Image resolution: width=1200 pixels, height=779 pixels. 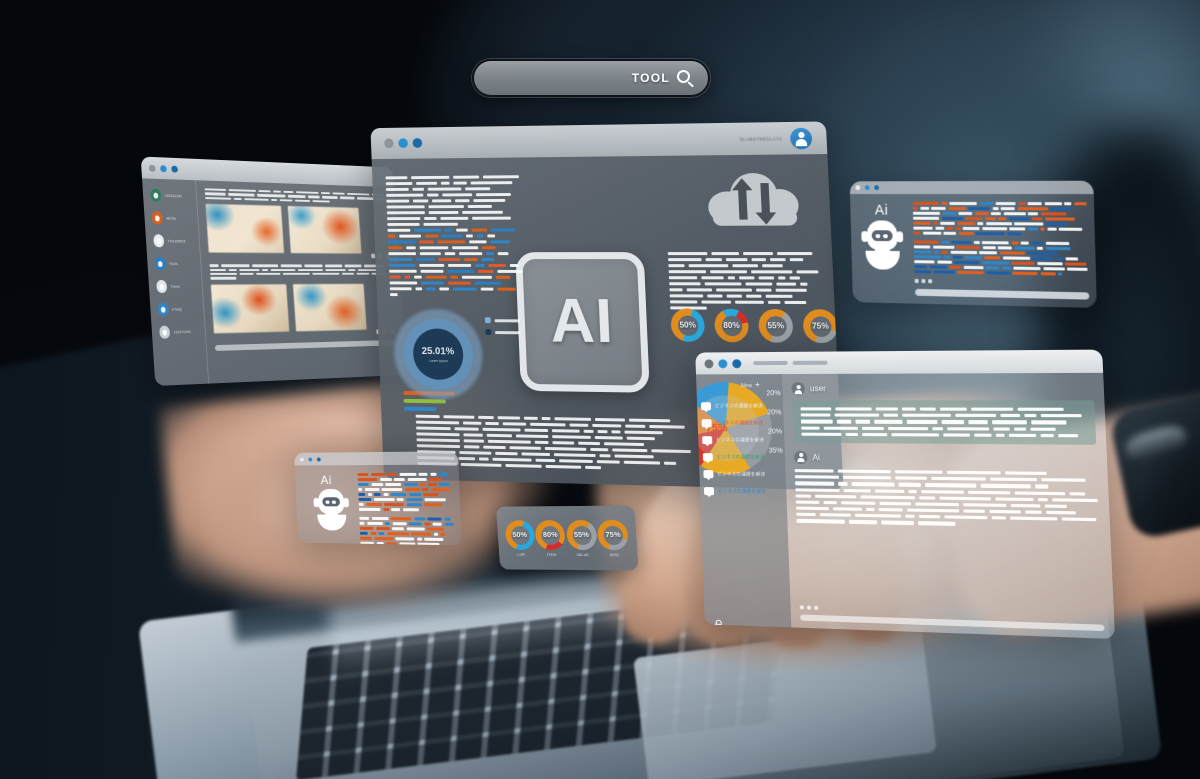 I want to click on search-icon, so click(x=686, y=78).